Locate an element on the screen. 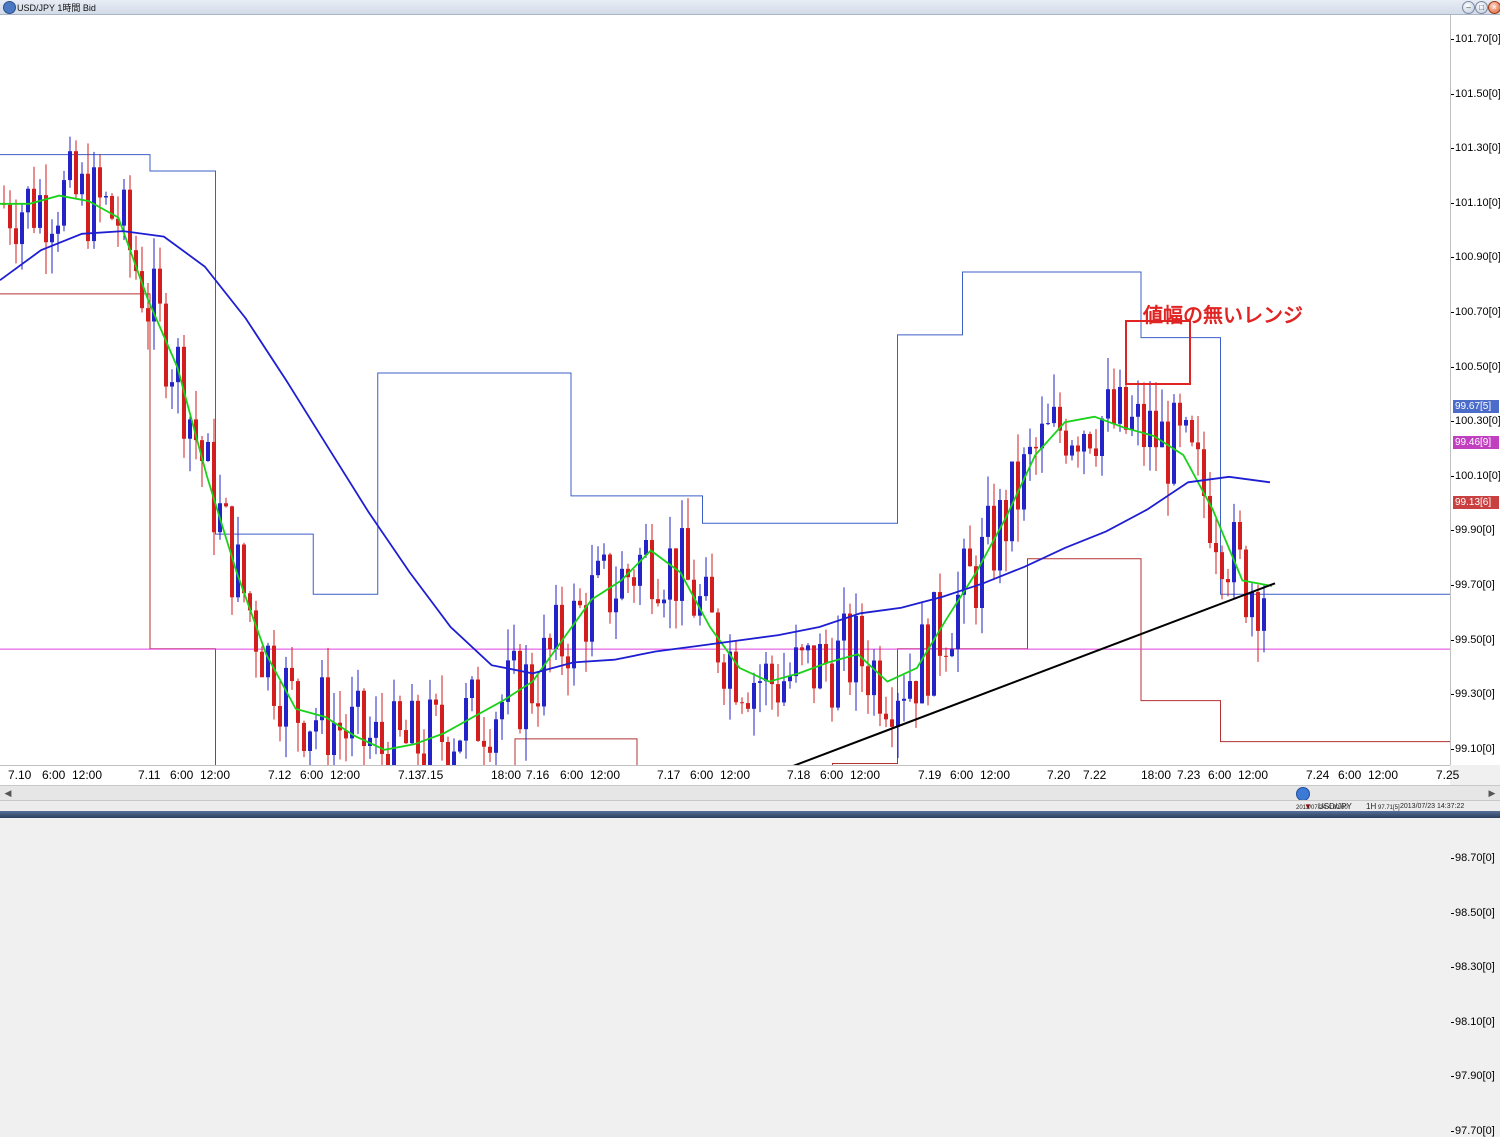  price-tick: 98.30[0] is located at coordinates (1473, 967).